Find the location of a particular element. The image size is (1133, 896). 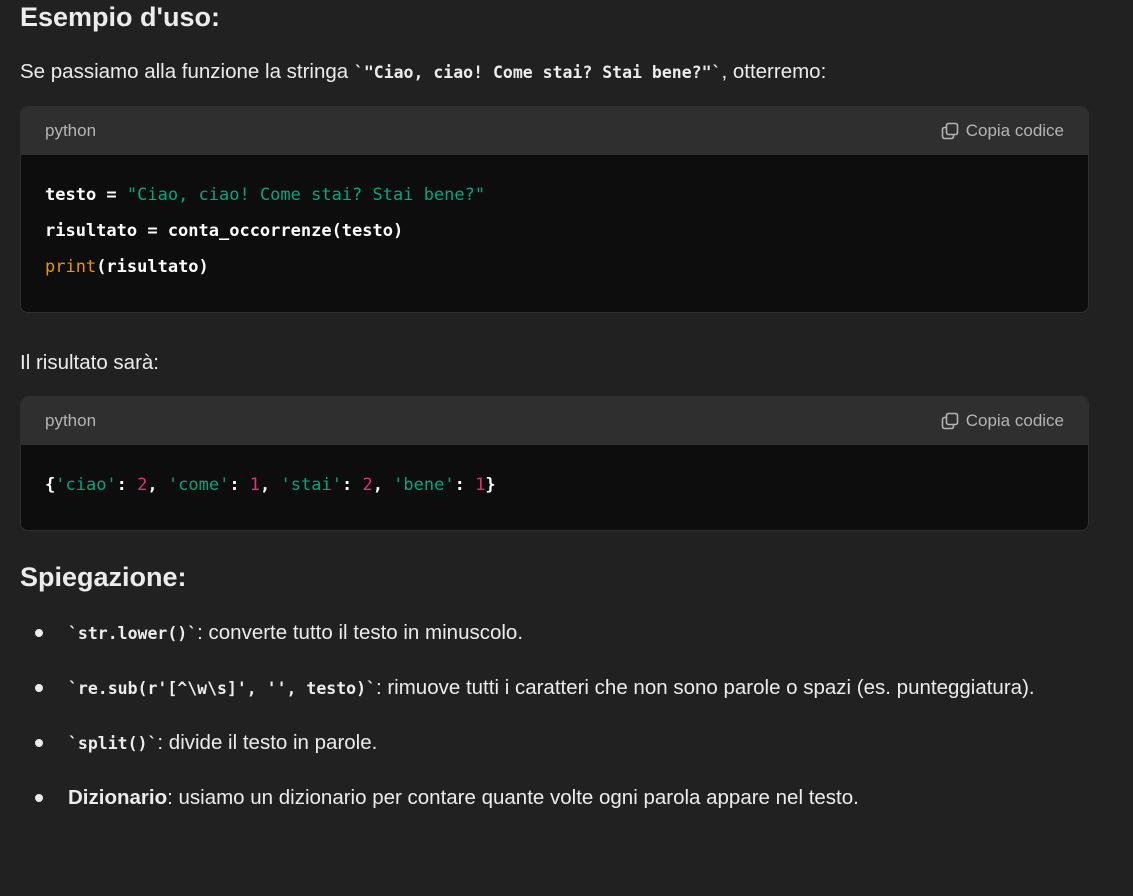

code-token: testo = is located at coordinates (86, 195).